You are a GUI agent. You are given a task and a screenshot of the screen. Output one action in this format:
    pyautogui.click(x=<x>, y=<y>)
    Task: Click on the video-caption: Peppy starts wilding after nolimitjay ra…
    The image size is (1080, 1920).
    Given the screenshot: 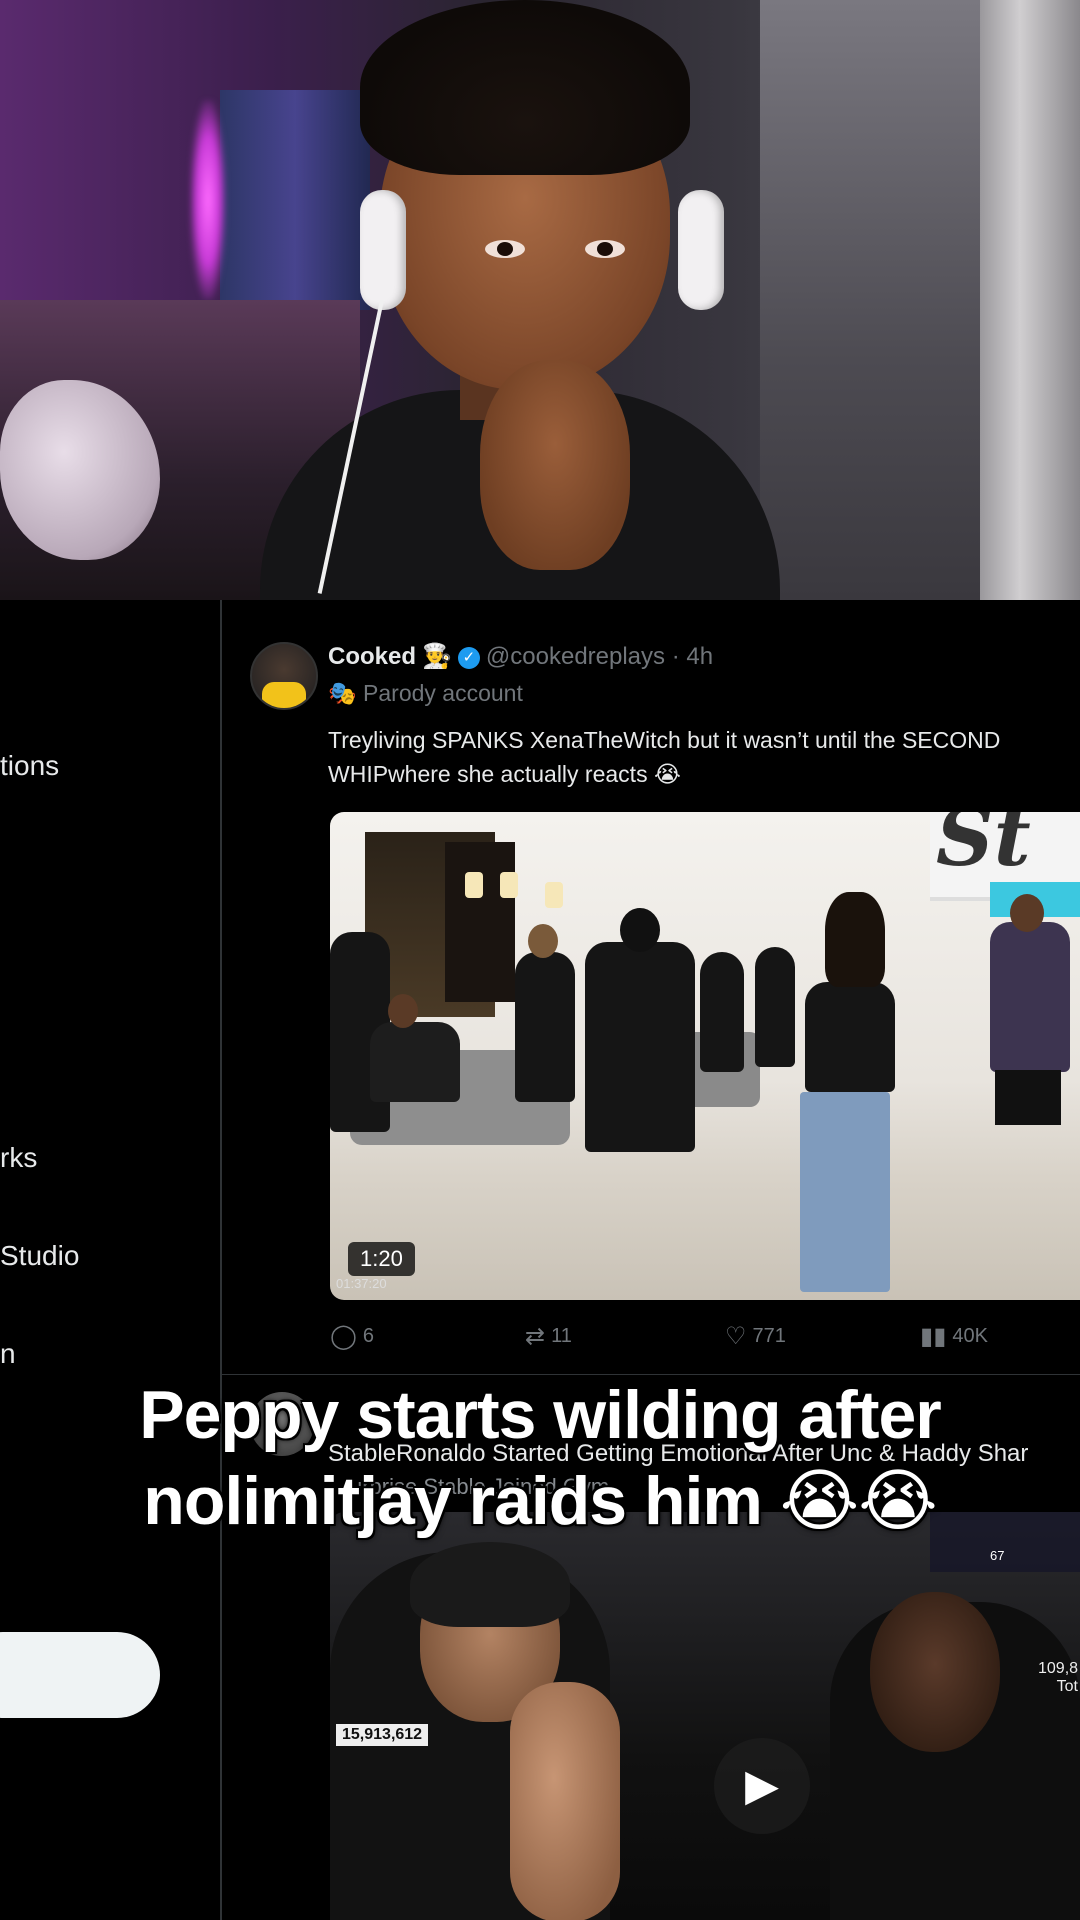 What is the action you would take?
    pyautogui.click(x=540, y=1458)
    